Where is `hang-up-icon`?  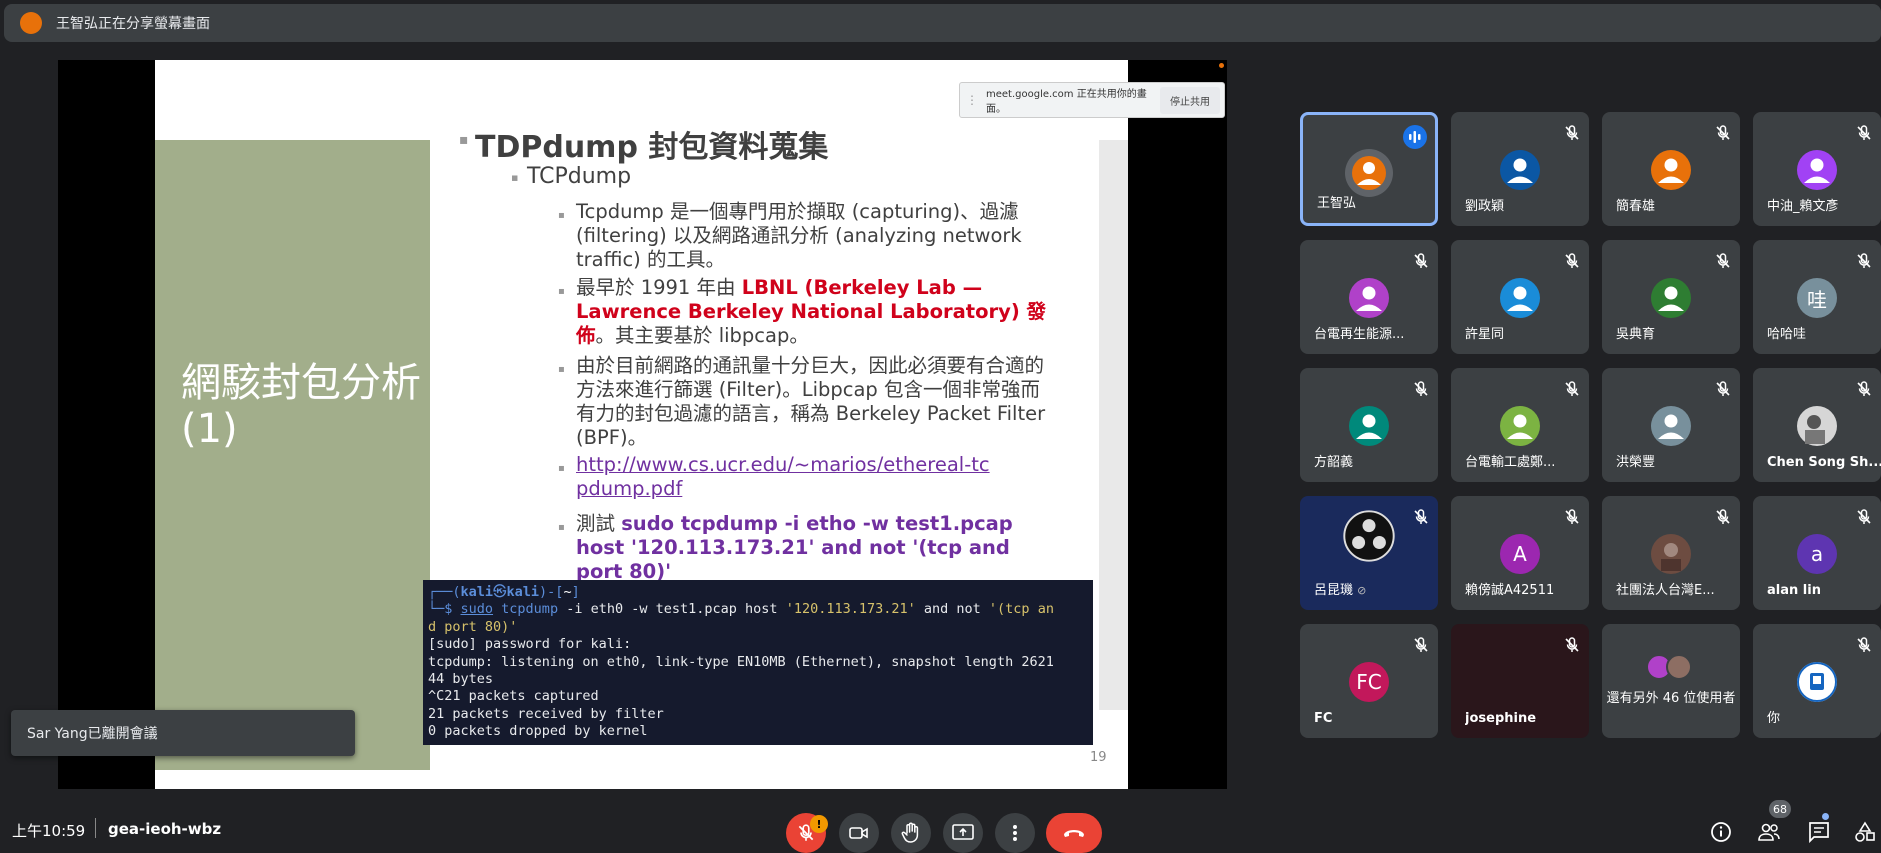
hang-up-icon is located at coordinates (1074, 833).